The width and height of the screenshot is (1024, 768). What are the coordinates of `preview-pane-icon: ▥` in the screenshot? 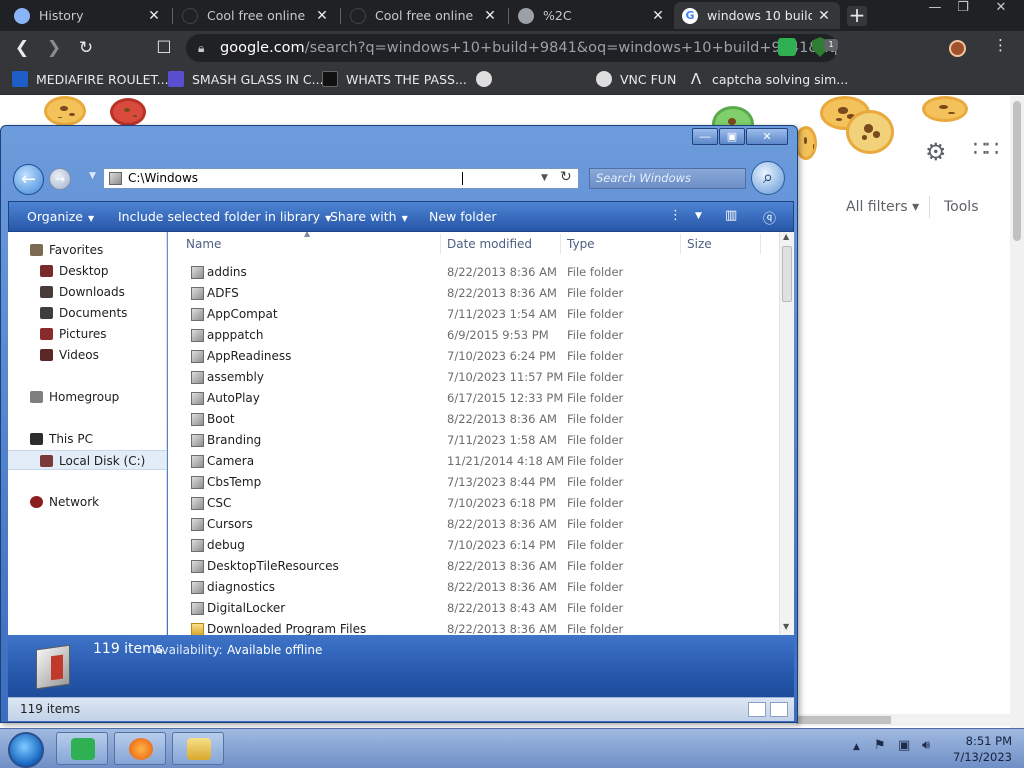 It's located at (731, 215).